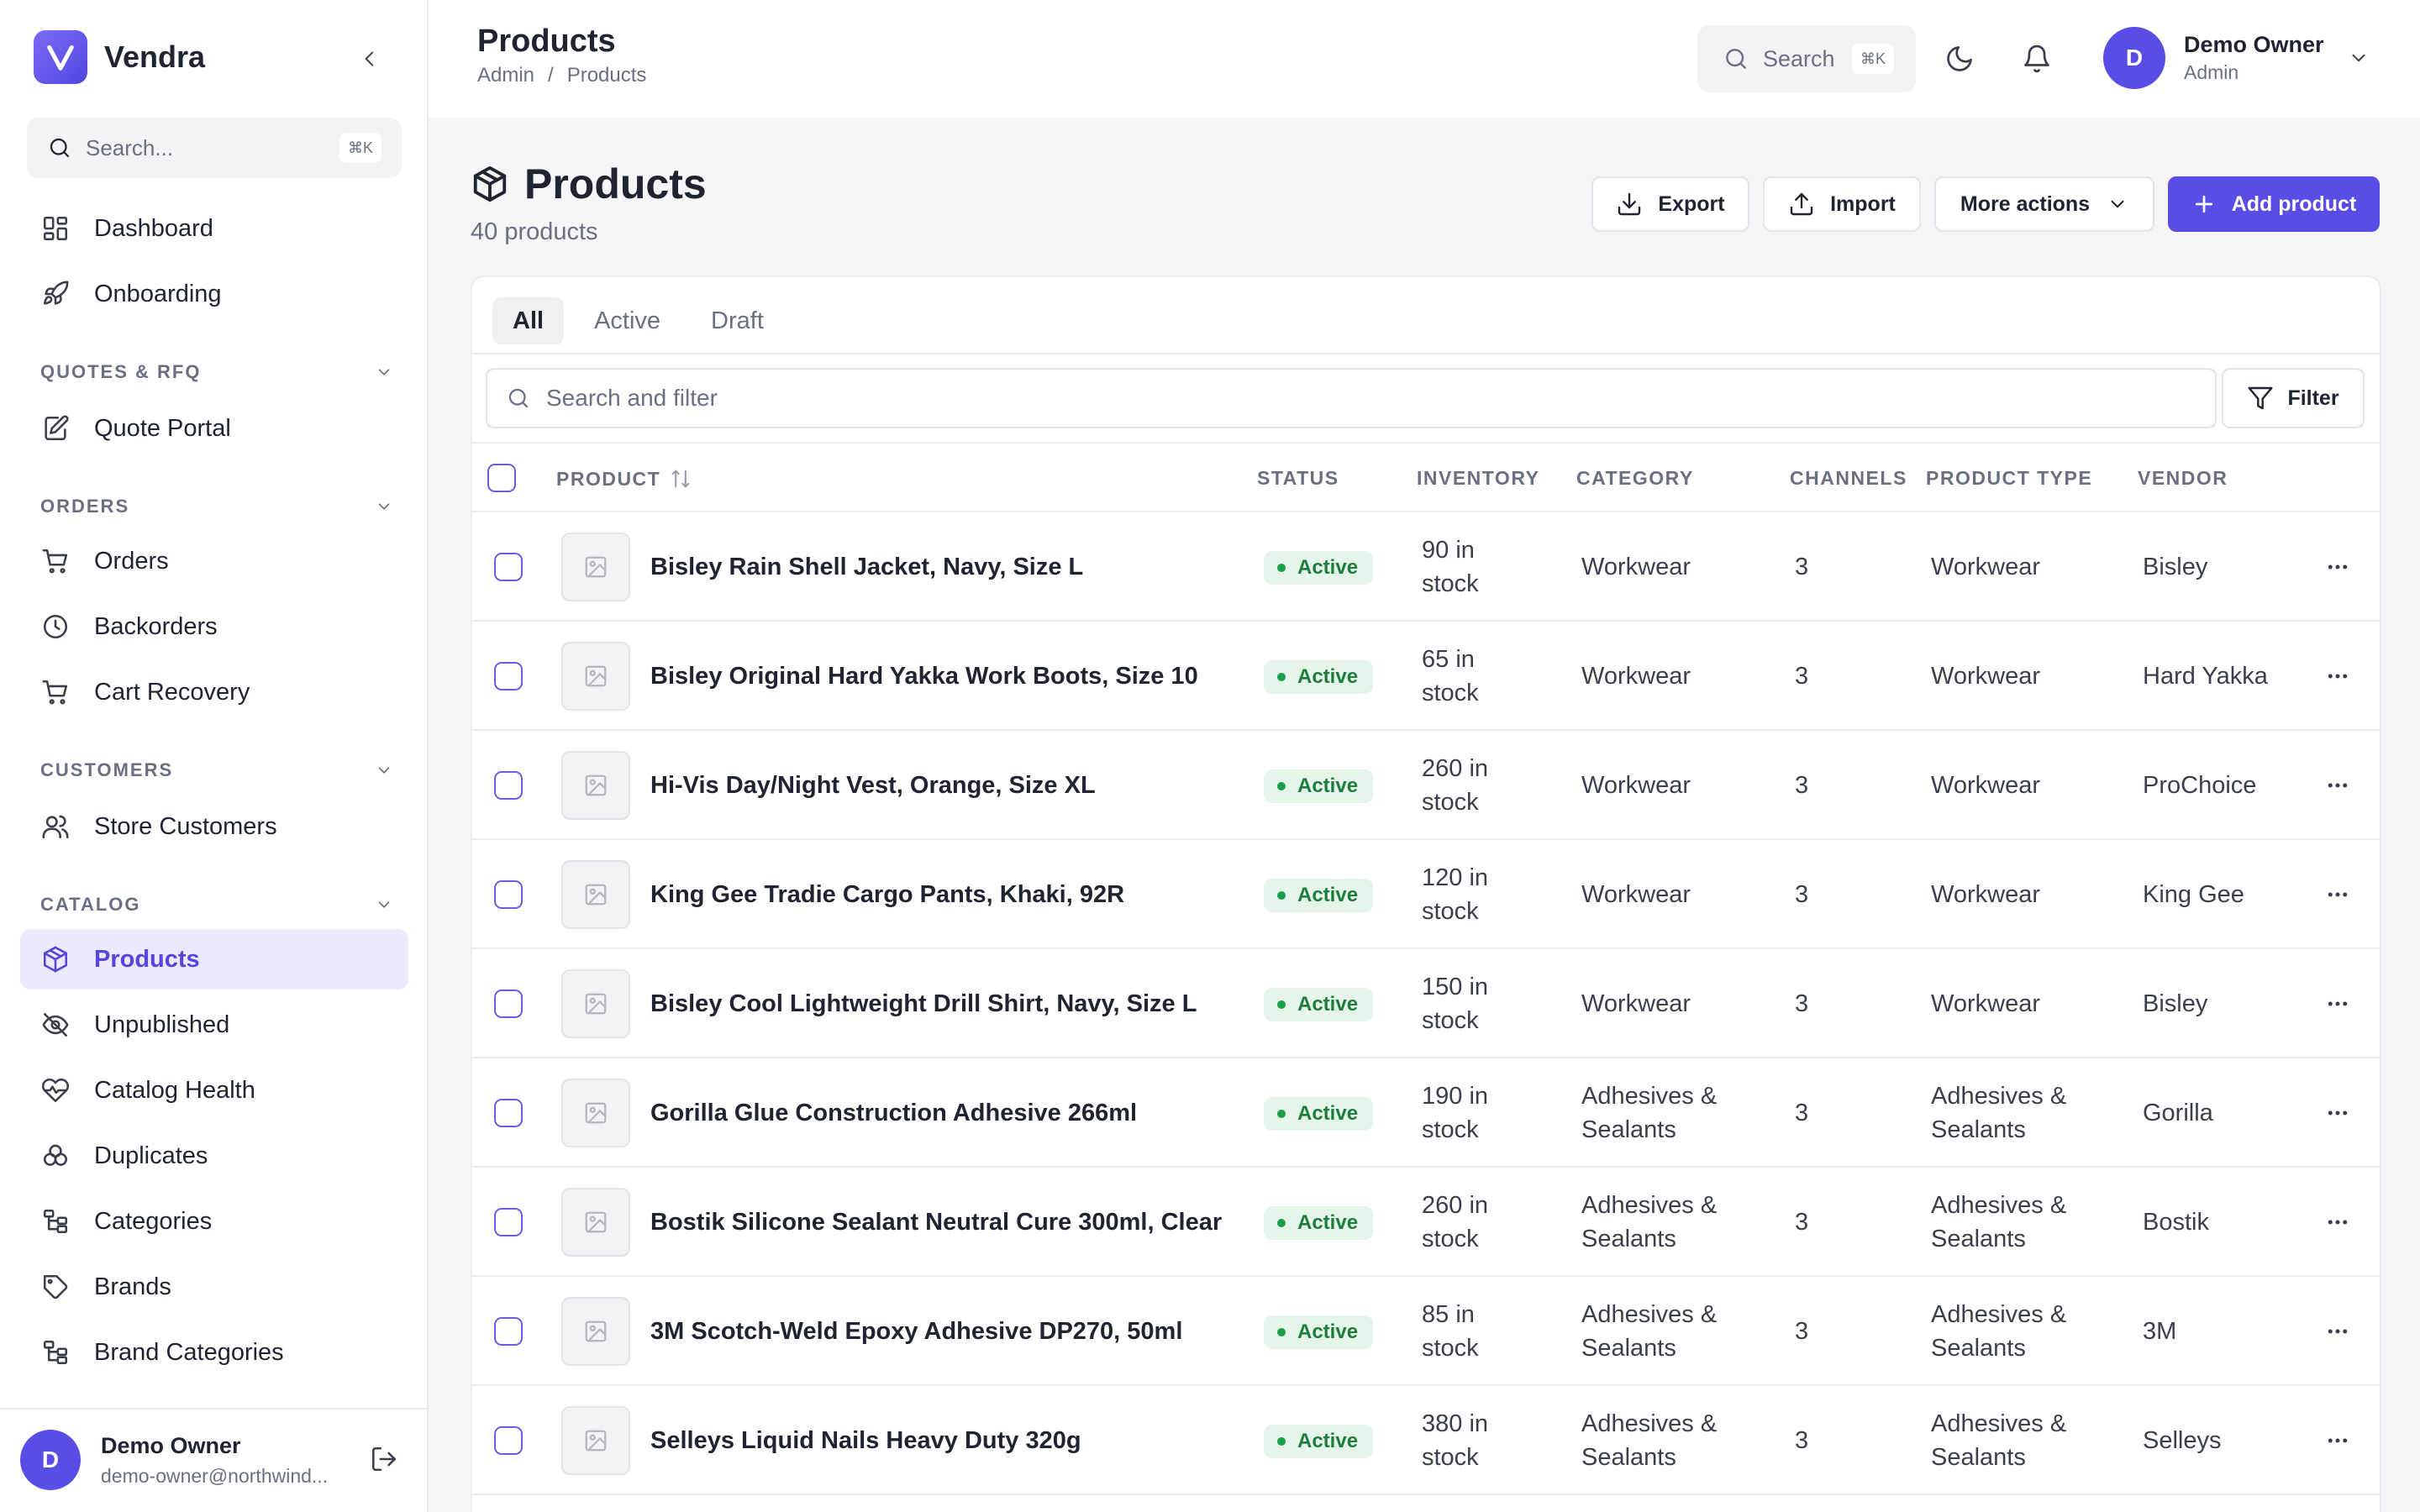 The image size is (2420, 1512). Describe the element at coordinates (214, 148) in the screenshot. I see `sidebar-search-input: Search... ⌘K` at that location.